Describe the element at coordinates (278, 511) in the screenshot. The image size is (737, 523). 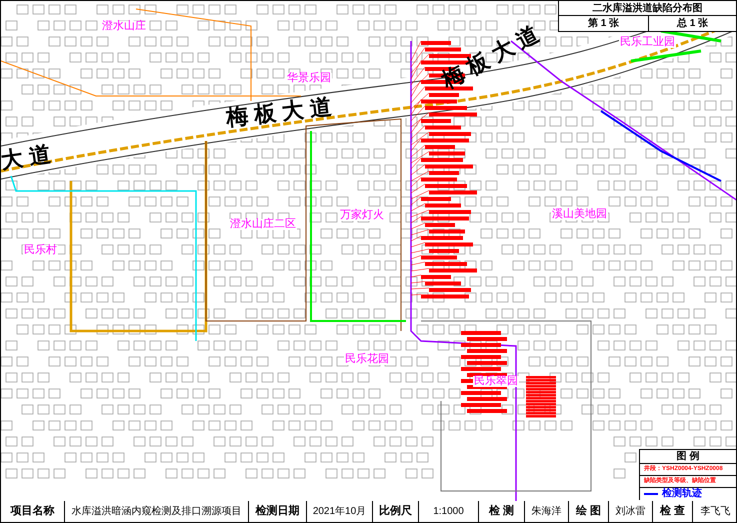
I see `footer-label: 检测日期` at that location.